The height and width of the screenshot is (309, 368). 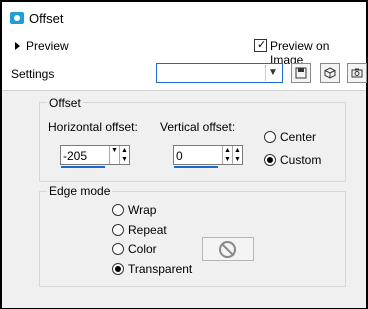 I want to click on wrap-radio, so click(x=118, y=210).